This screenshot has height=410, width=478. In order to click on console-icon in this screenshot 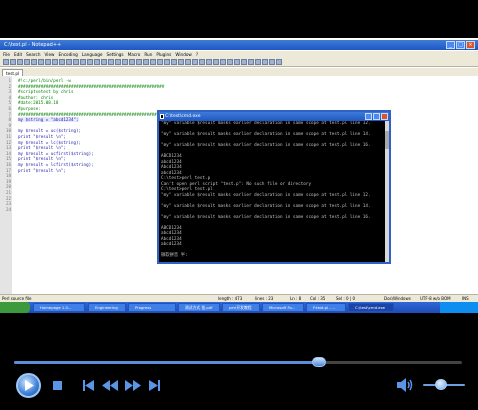, I will do `click(162, 116)`.